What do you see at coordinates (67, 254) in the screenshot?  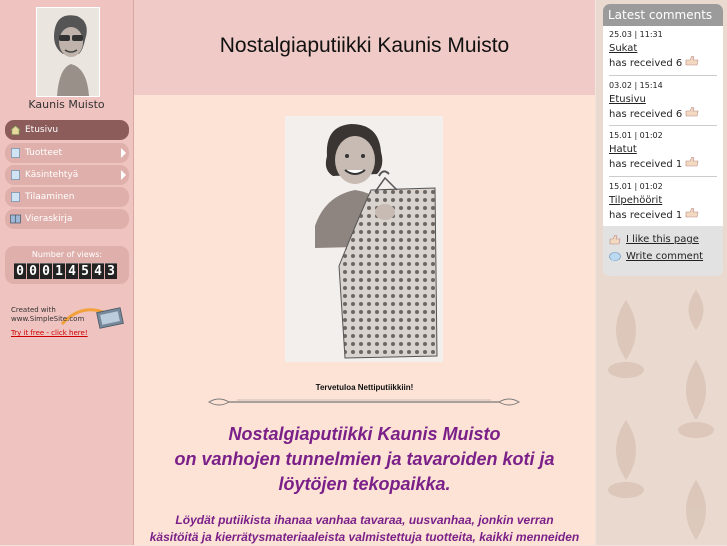 I see `view-counter-label: Number of views:` at bounding box center [67, 254].